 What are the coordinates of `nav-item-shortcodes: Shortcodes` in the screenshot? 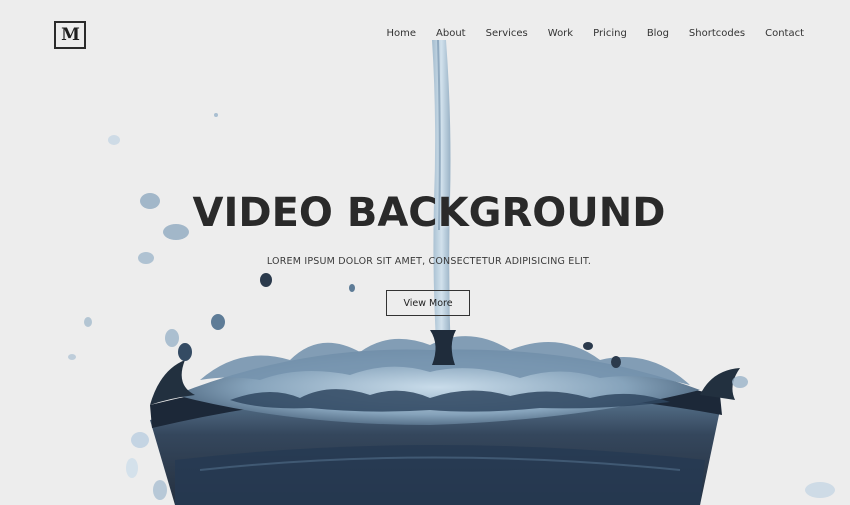 It's located at (707, 34).